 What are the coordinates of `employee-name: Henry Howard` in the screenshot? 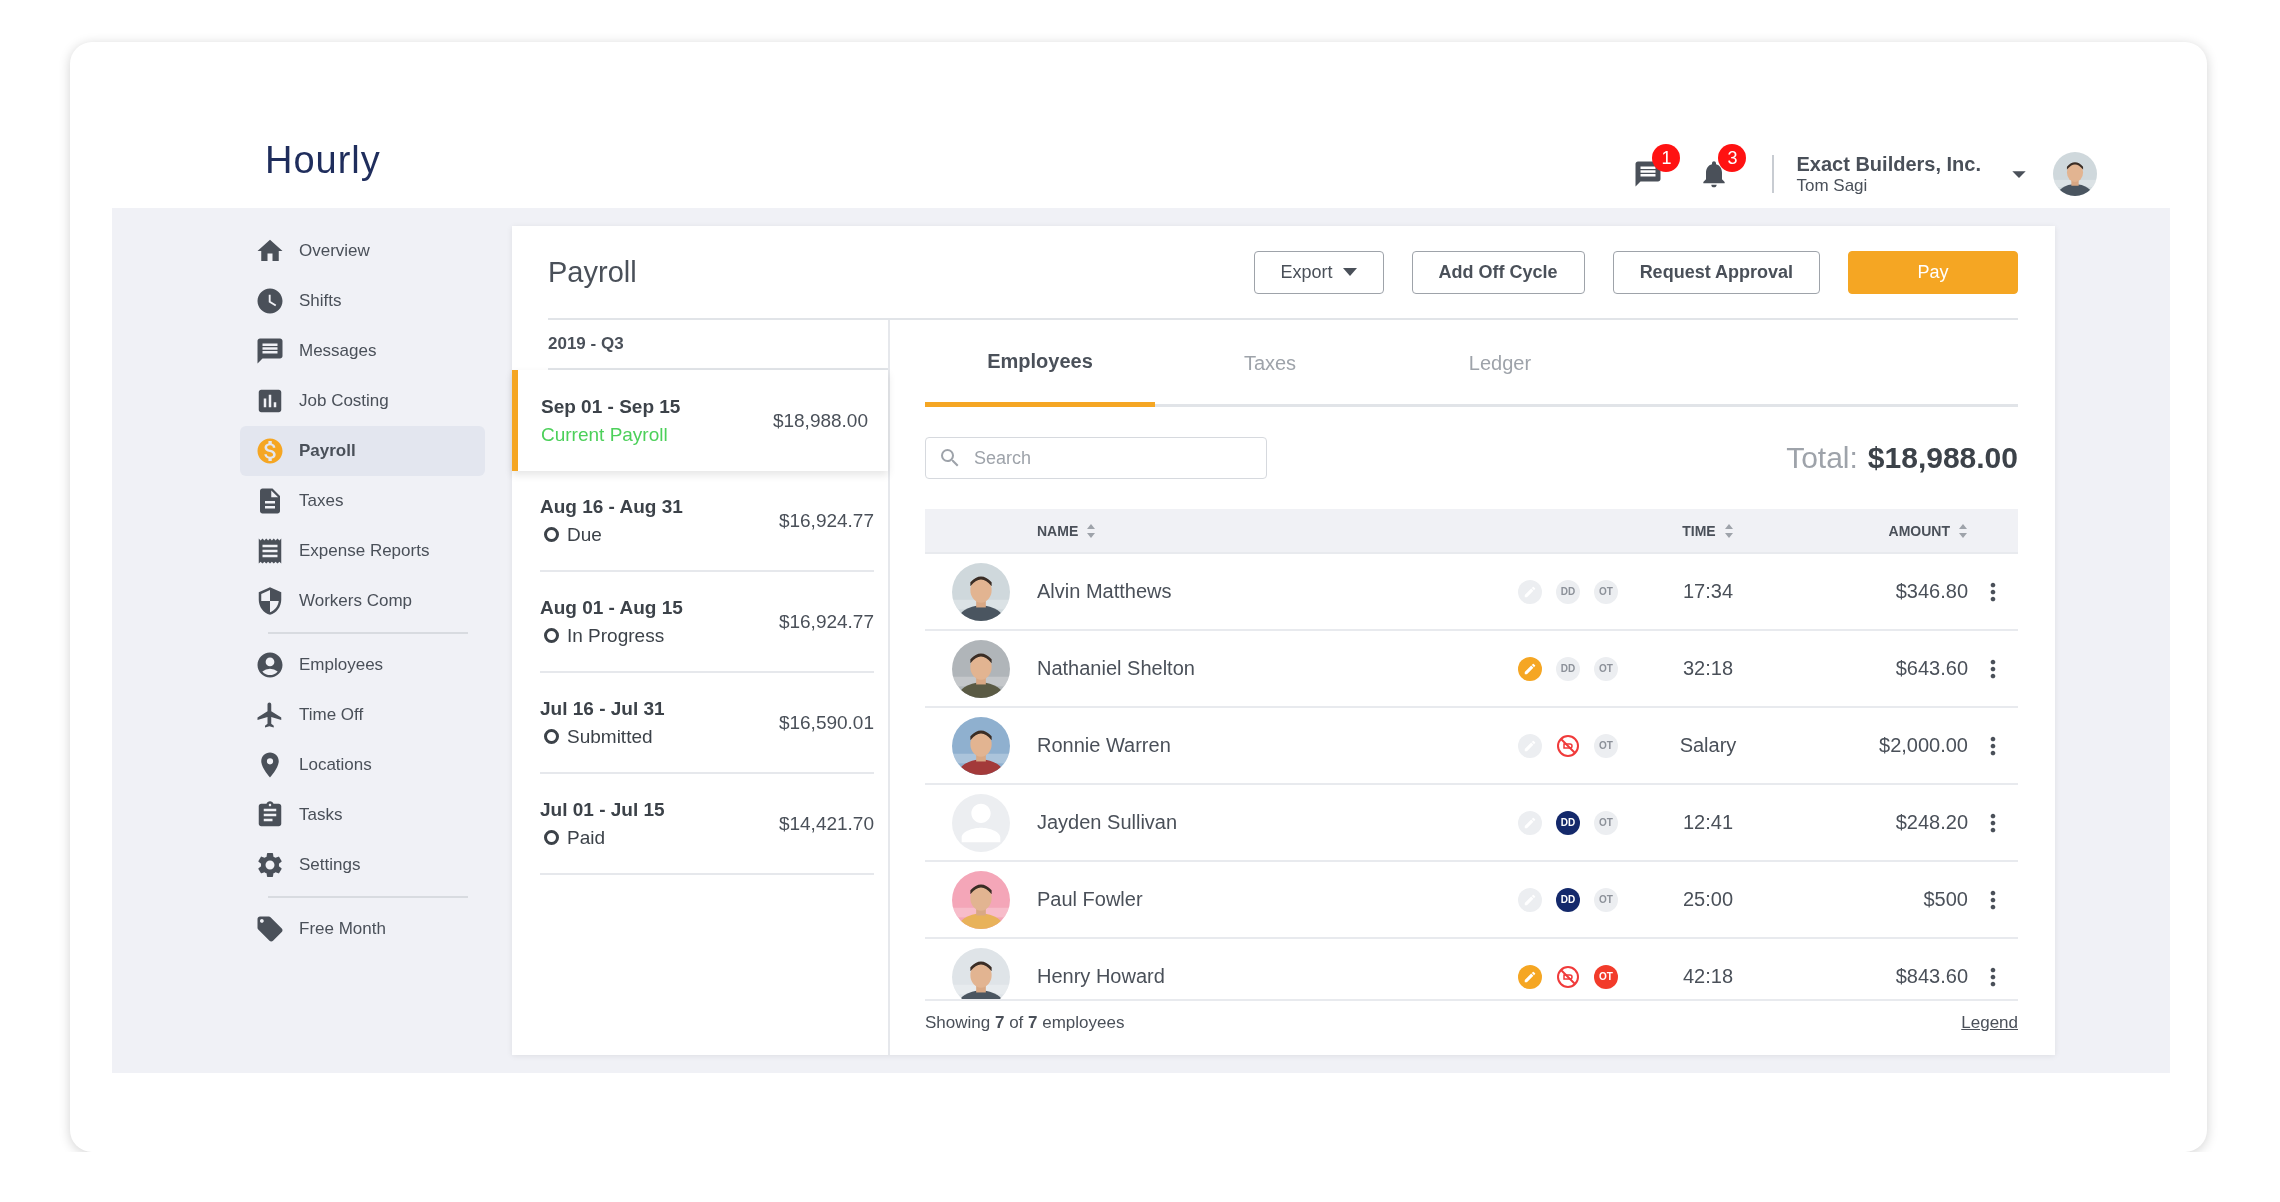 It's located at (1101, 976).